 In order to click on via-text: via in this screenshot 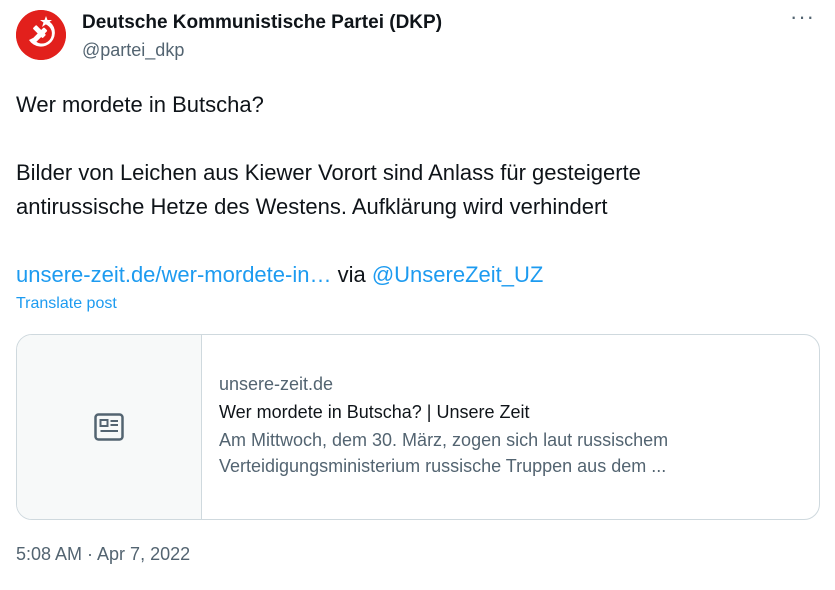, I will do `click(351, 274)`.